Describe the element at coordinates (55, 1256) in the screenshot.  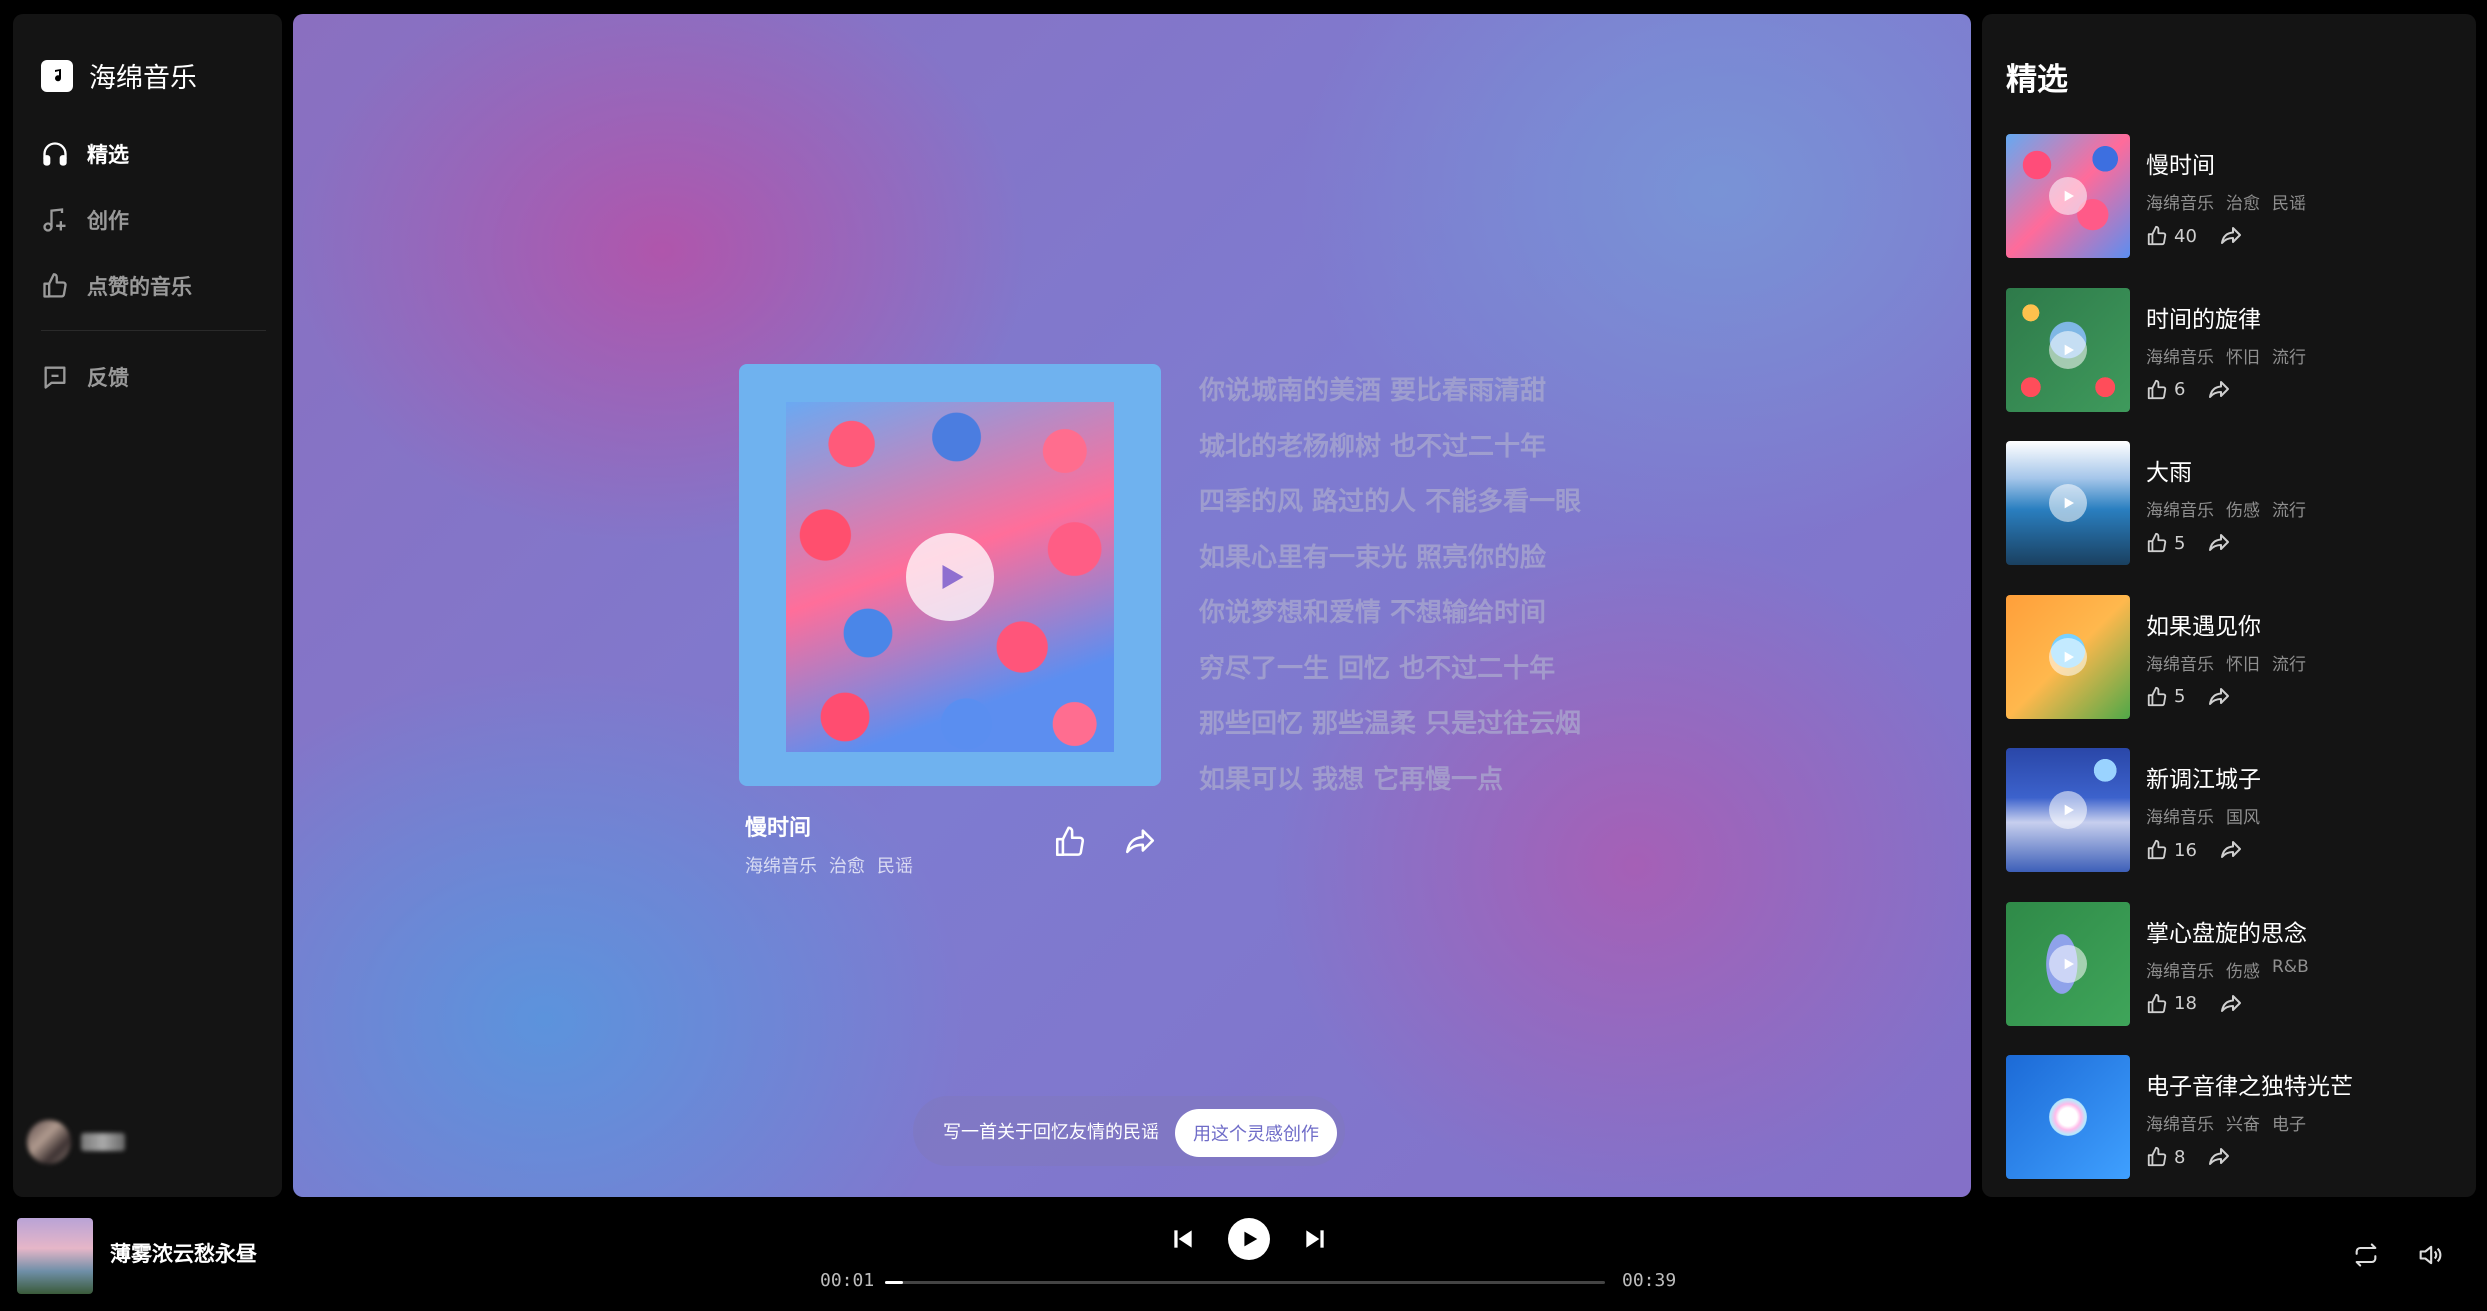
I see `now-playing-cover` at that location.